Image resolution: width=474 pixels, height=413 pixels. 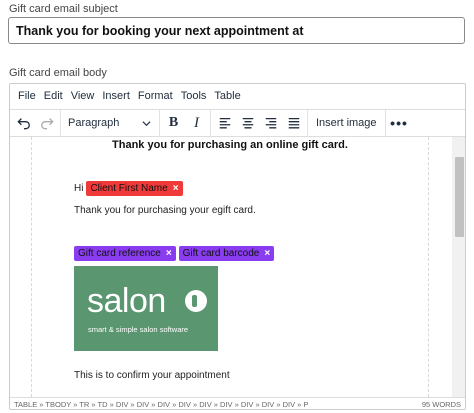 I want to click on bold-icon: B, so click(x=173, y=122).